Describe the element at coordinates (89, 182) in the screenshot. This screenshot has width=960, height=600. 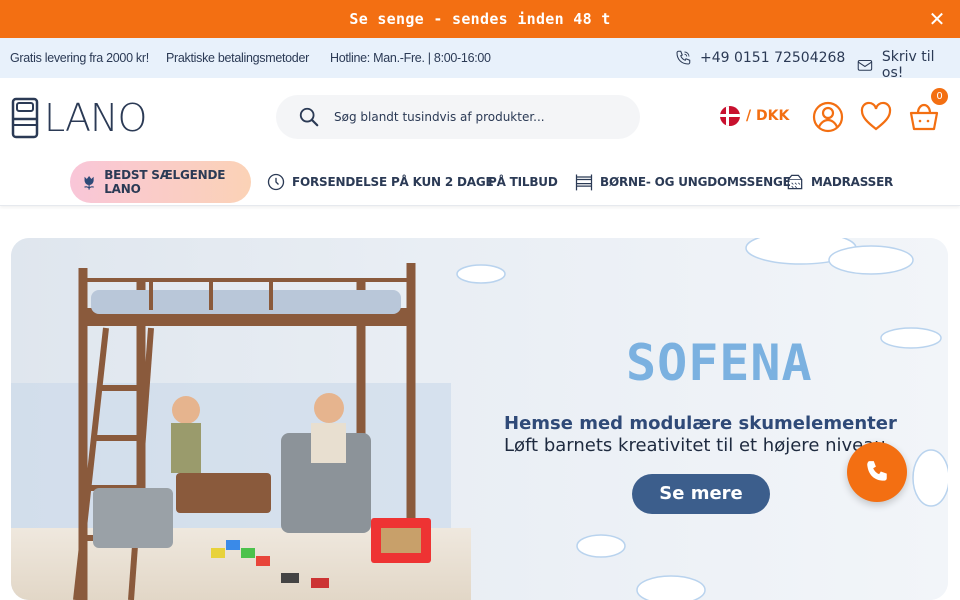
I see `tulip-icon` at that location.